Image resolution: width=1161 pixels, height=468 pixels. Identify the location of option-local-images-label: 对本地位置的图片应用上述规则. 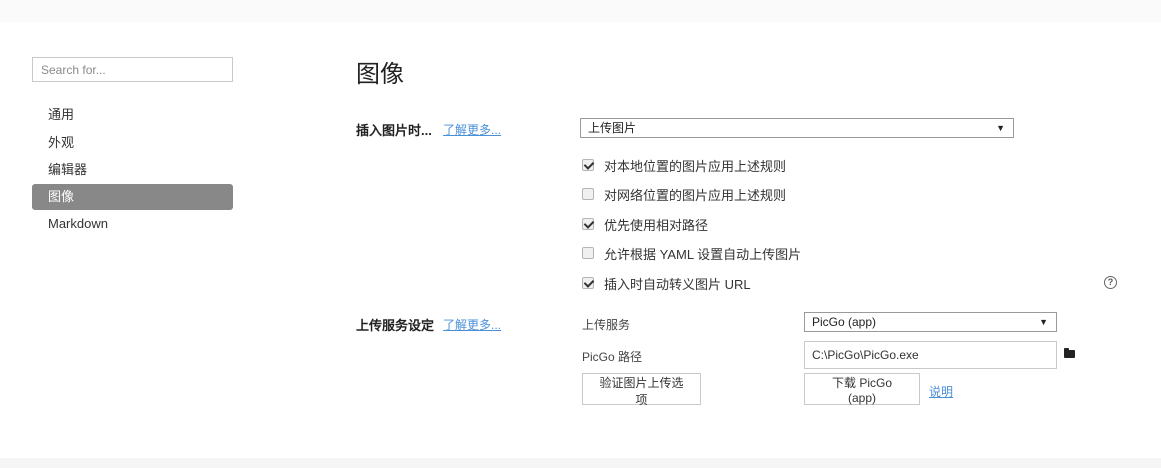
(695, 166).